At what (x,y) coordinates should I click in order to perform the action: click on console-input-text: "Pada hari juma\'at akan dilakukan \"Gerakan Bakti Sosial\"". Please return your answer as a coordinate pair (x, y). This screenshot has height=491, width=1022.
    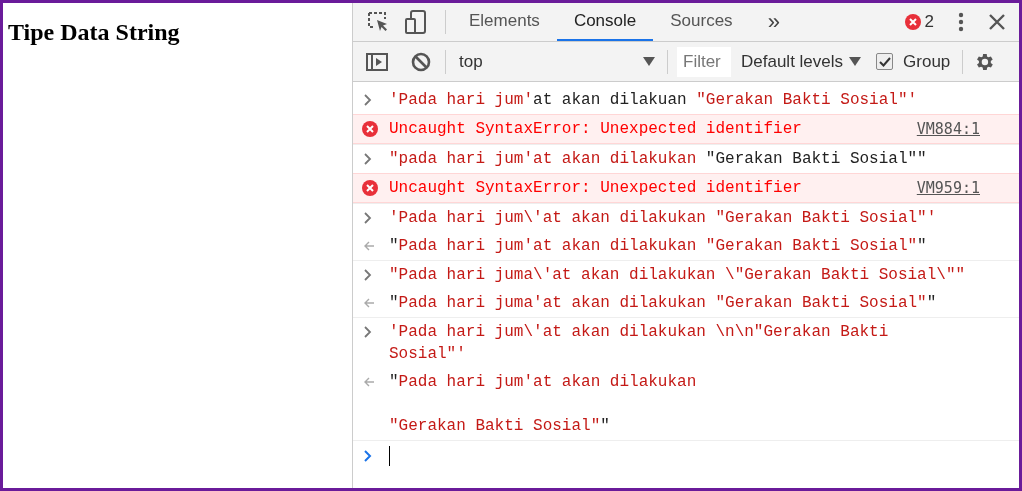
    Looking at the image, I should click on (678, 275).